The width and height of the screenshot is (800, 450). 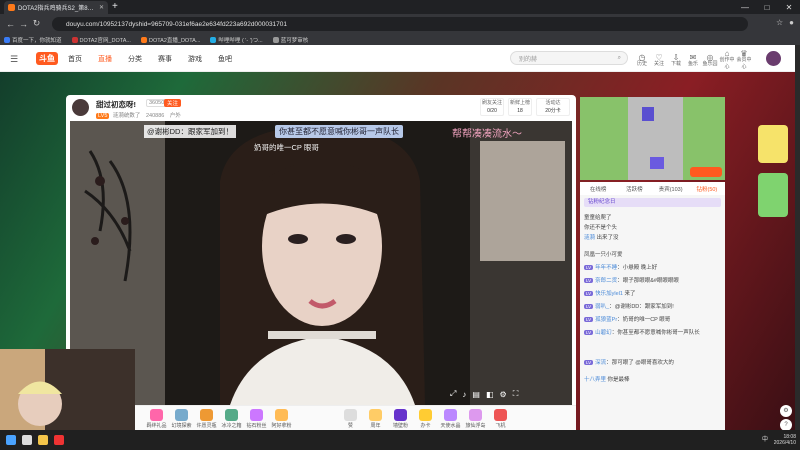 What do you see at coordinates (598, 218) in the screenshot?
I see `chat-row: 童童给爬了` at bounding box center [598, 218].